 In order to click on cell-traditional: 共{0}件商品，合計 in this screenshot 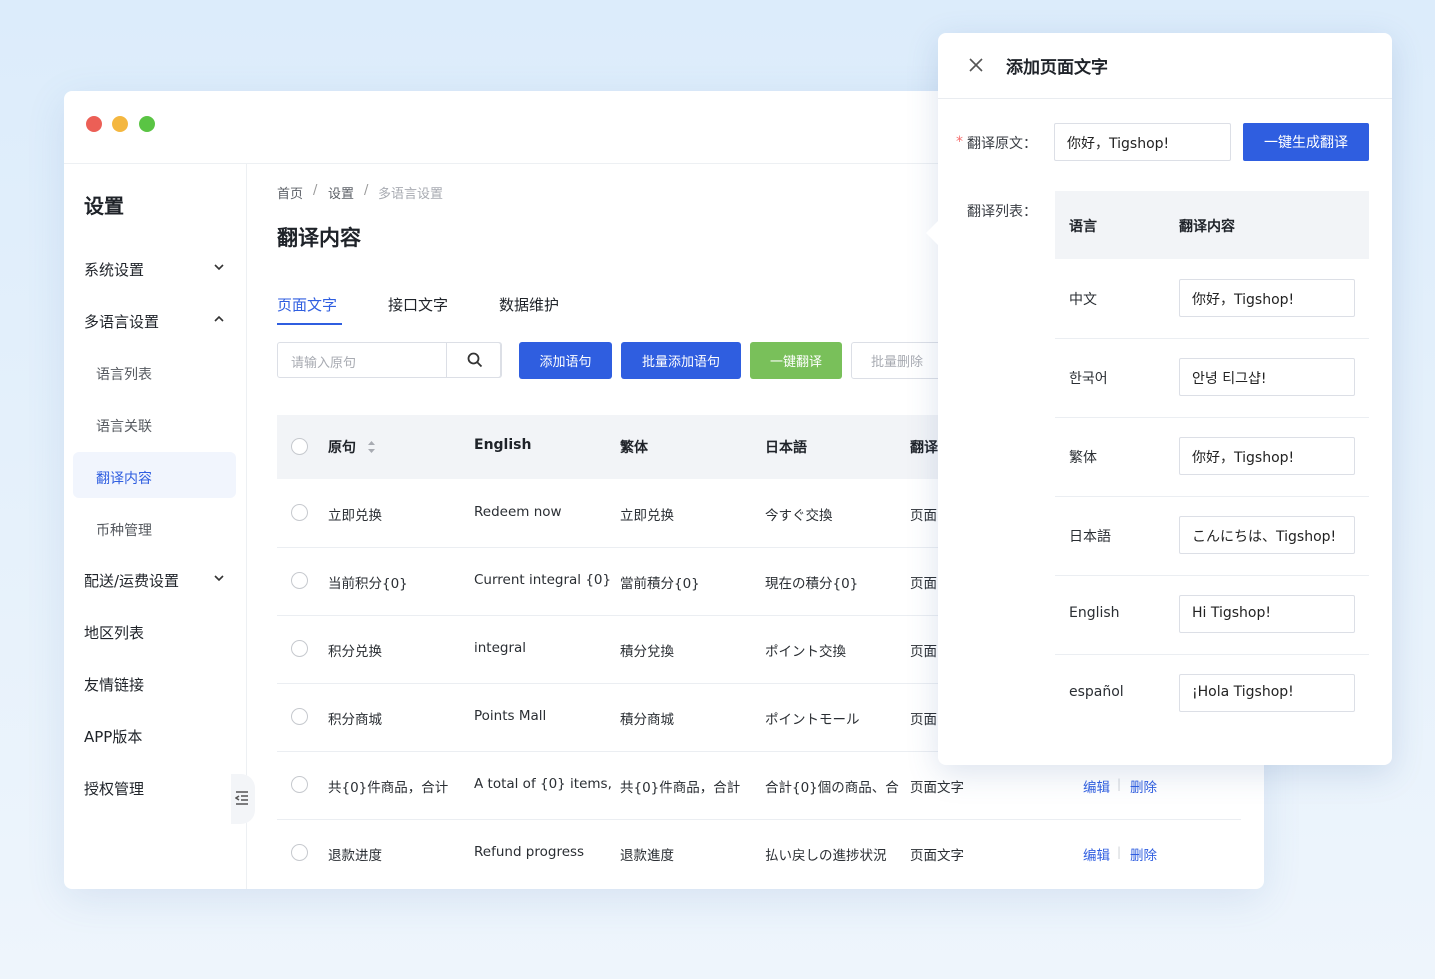, I will do `click(680, 788)`.